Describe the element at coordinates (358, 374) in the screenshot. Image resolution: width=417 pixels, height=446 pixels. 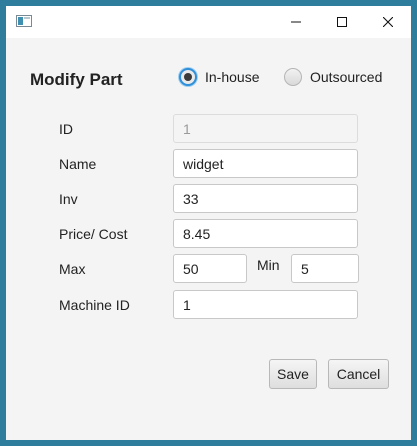
I see `cancel-button: Cancel` at that location.